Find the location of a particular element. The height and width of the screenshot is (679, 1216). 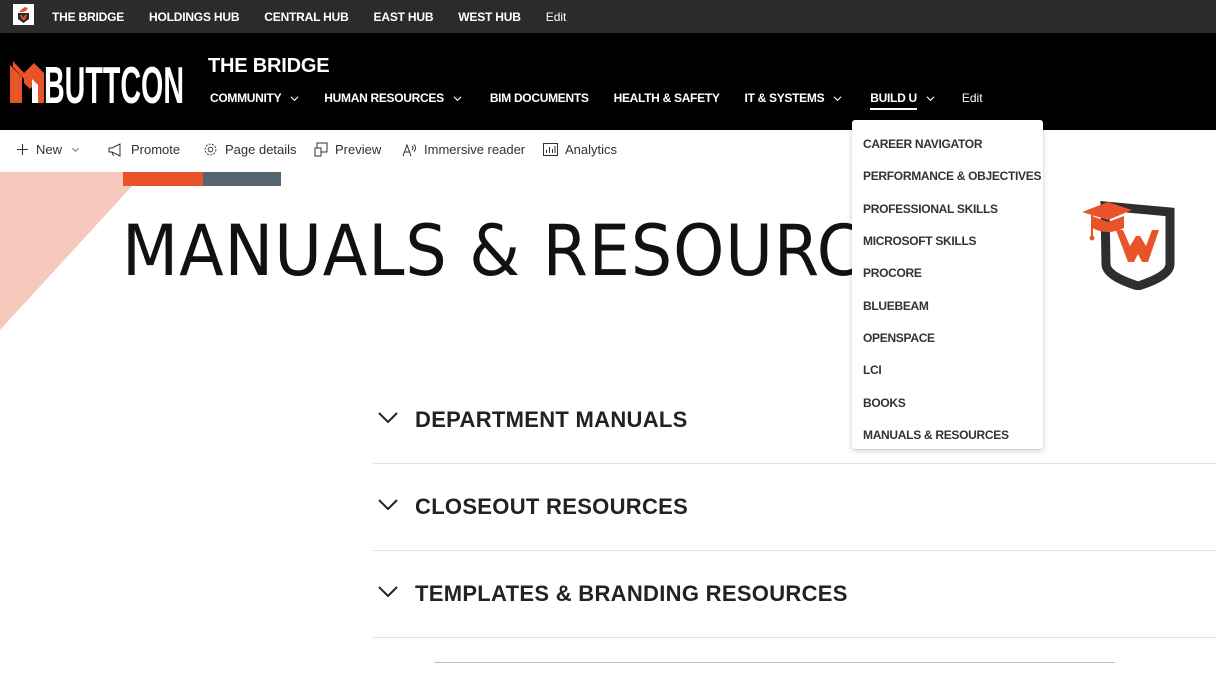

hub-link-the-bridge: THE BRIDGE is located at coordinates (88, 17).